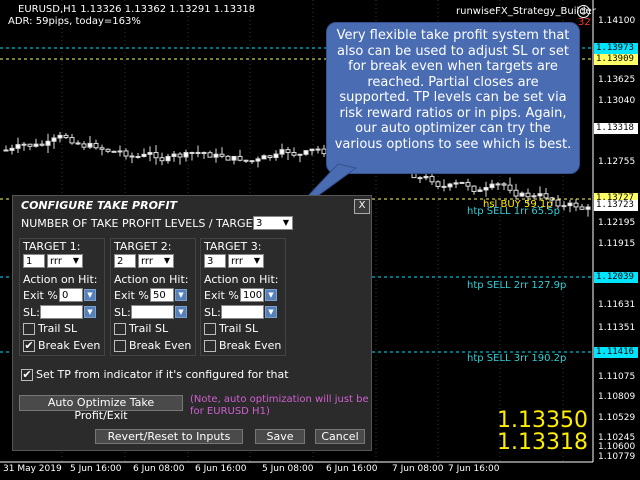  Describe the element at coordinates (362, 206) in the screenshot. I see `close-button: X` at that location.